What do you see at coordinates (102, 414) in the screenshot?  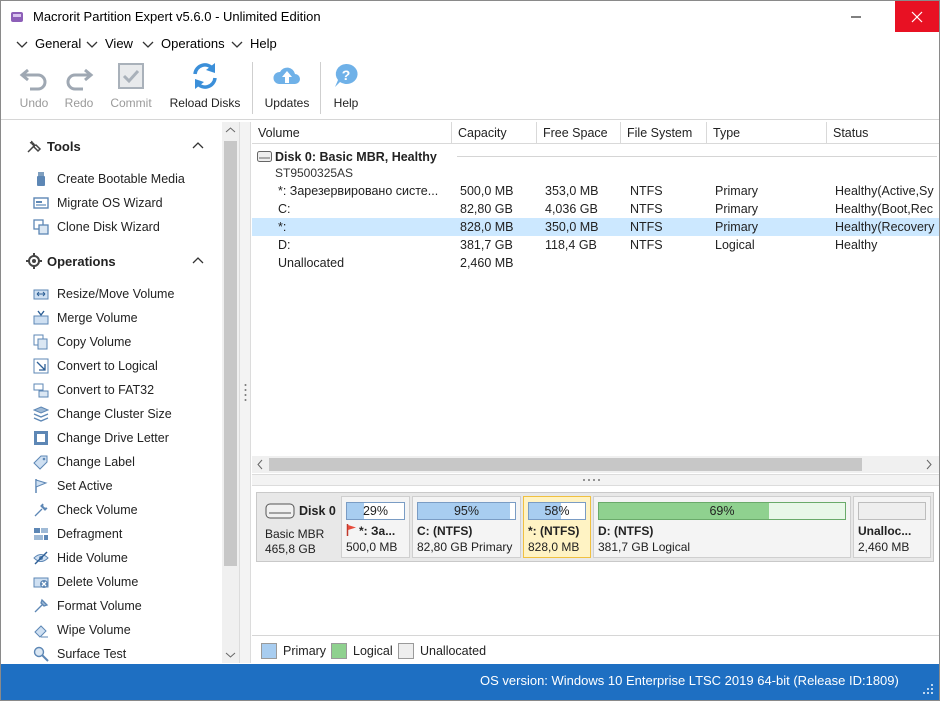 I see `sidebar-item-change-cluster: Change Cluster Size` at bounding box center [102, 414].